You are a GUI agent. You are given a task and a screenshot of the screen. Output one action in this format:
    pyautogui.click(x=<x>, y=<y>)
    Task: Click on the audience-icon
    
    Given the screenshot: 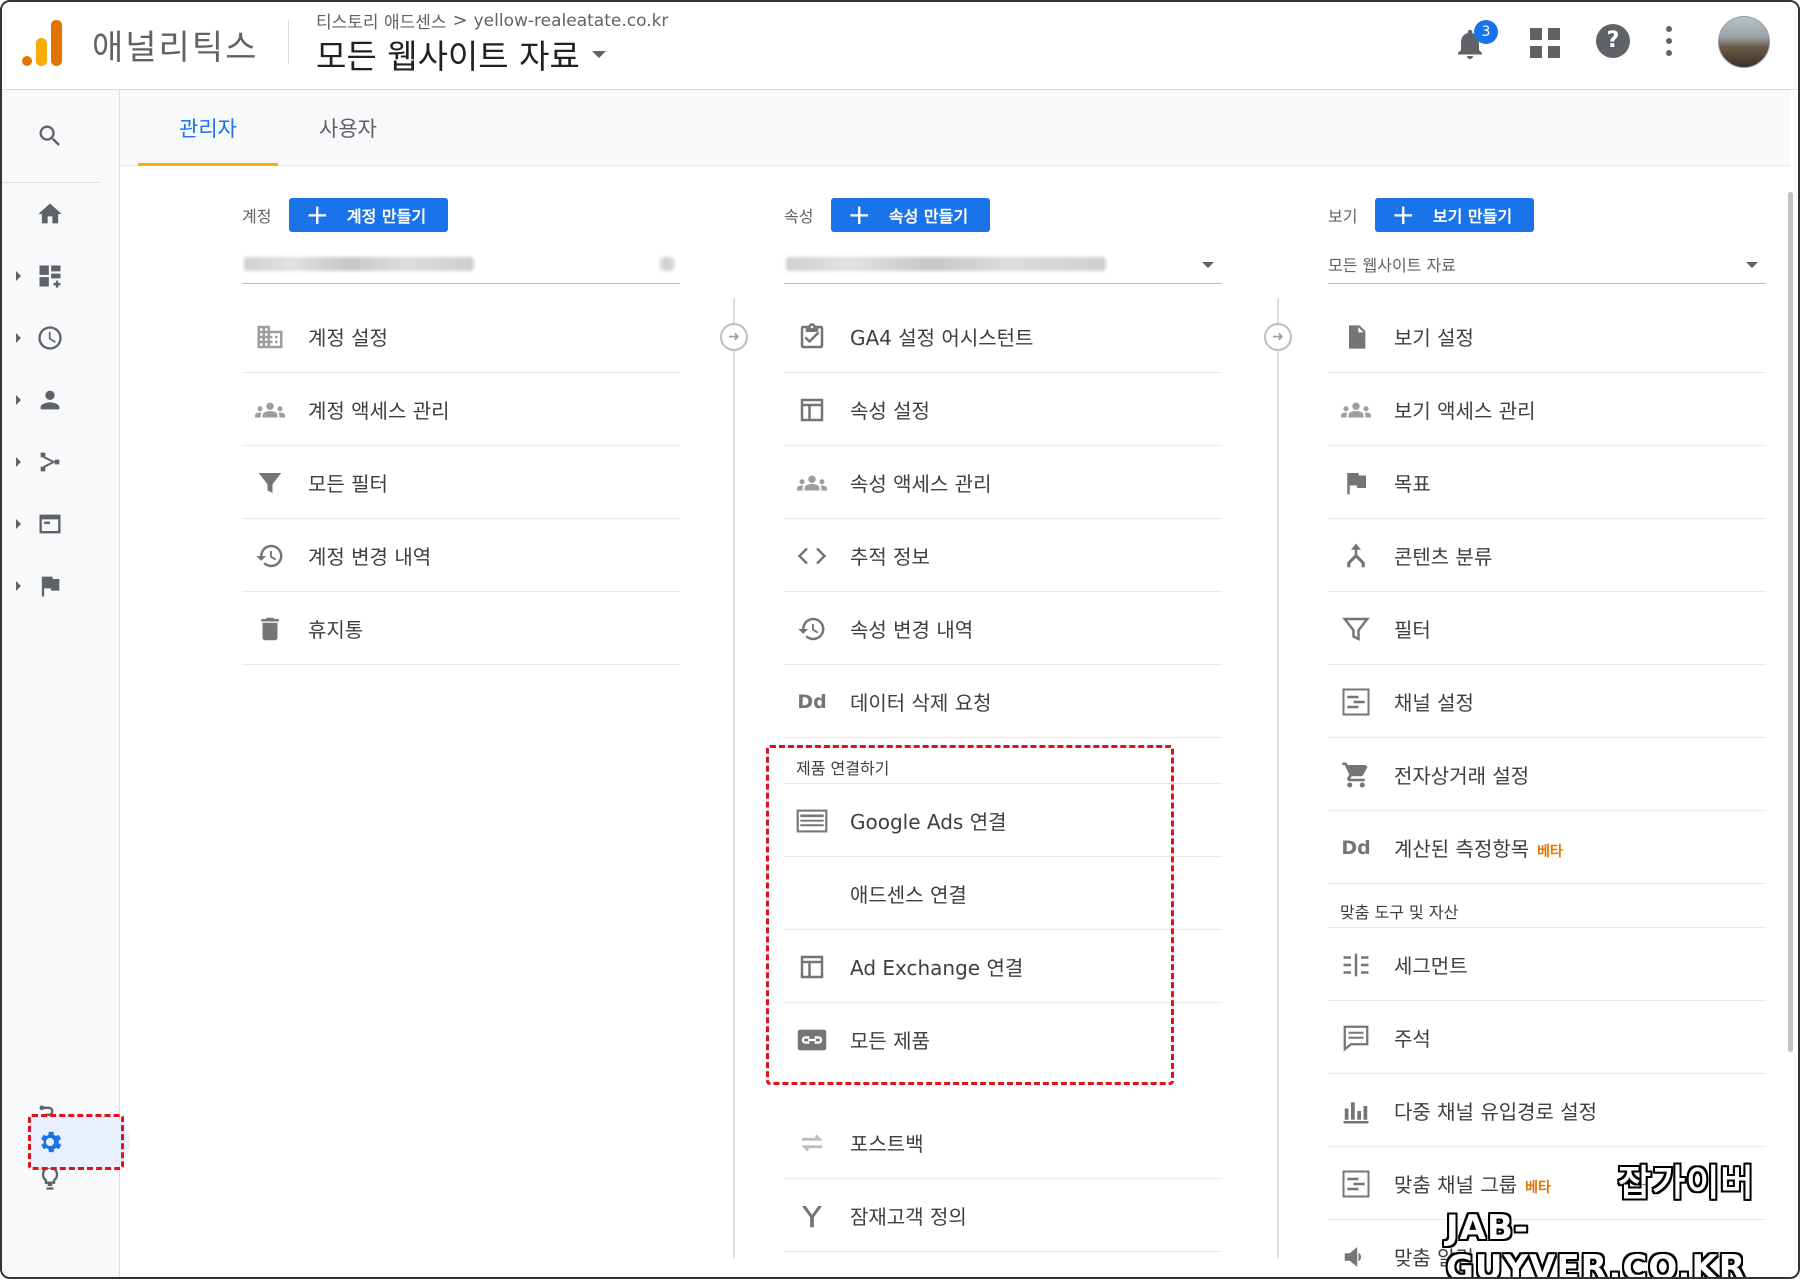 What is the action you would take?
    pyautogui.click(x=50, y=400)
    